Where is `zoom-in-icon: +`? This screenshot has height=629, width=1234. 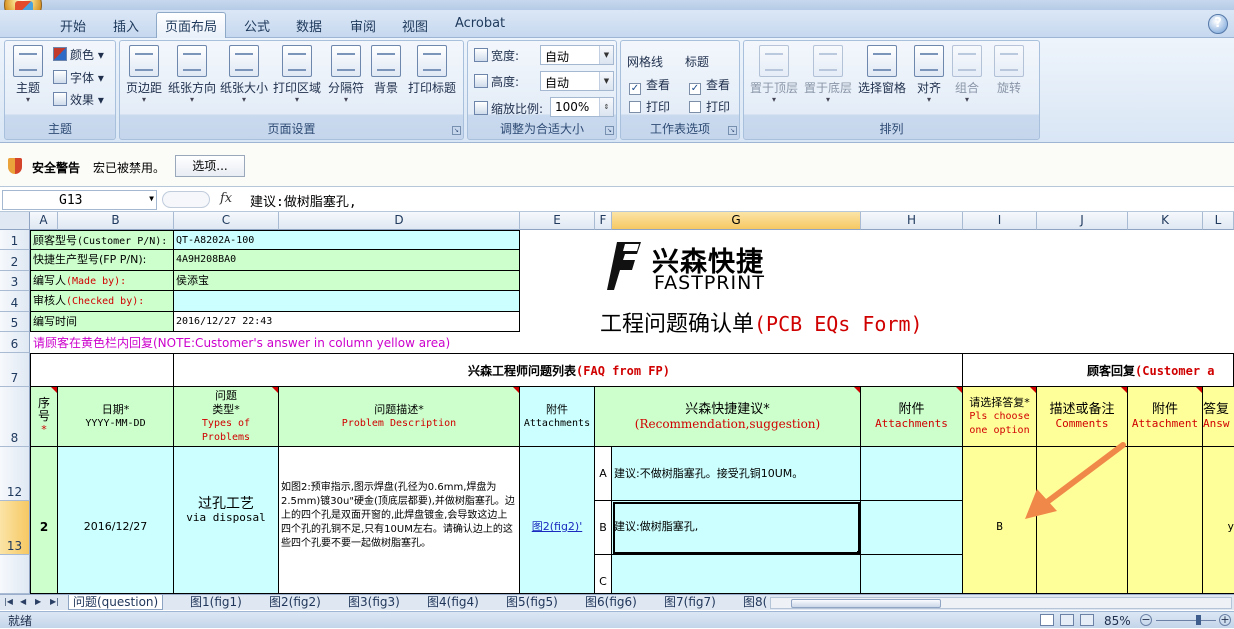 zoom-in-icon: + is located at coordinates (1225, 620).